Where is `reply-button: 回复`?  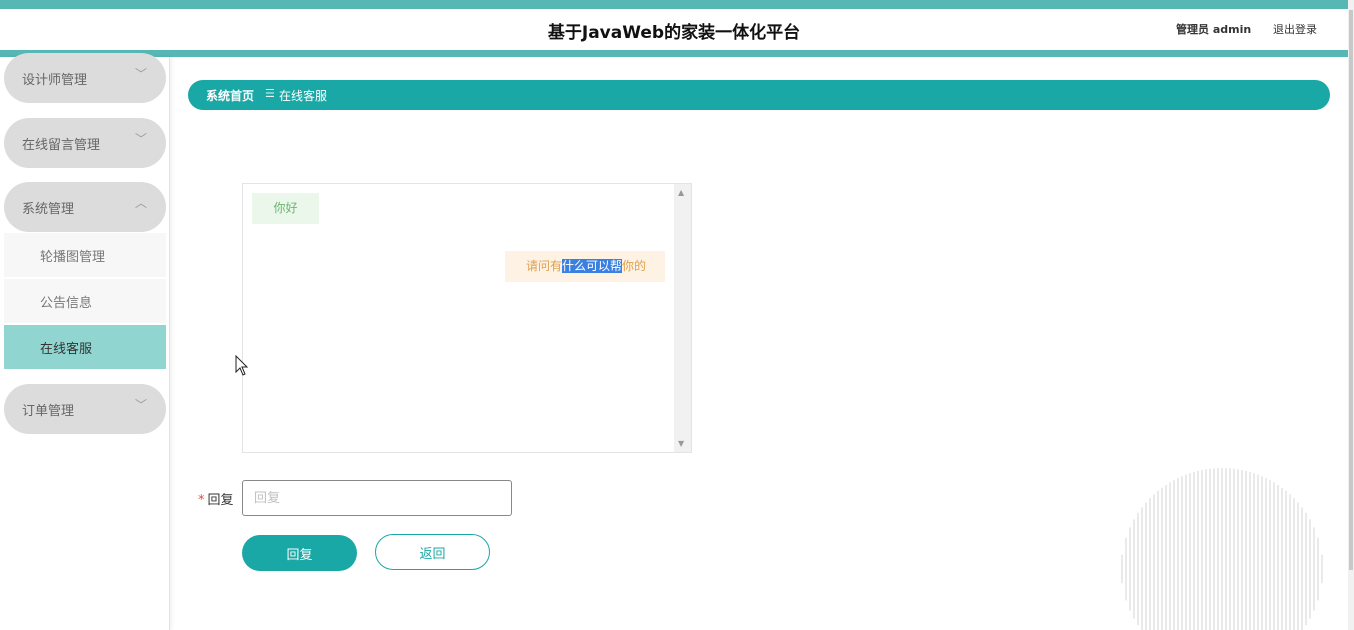
reply-button: 回复 is located at coordinates (299, 553).